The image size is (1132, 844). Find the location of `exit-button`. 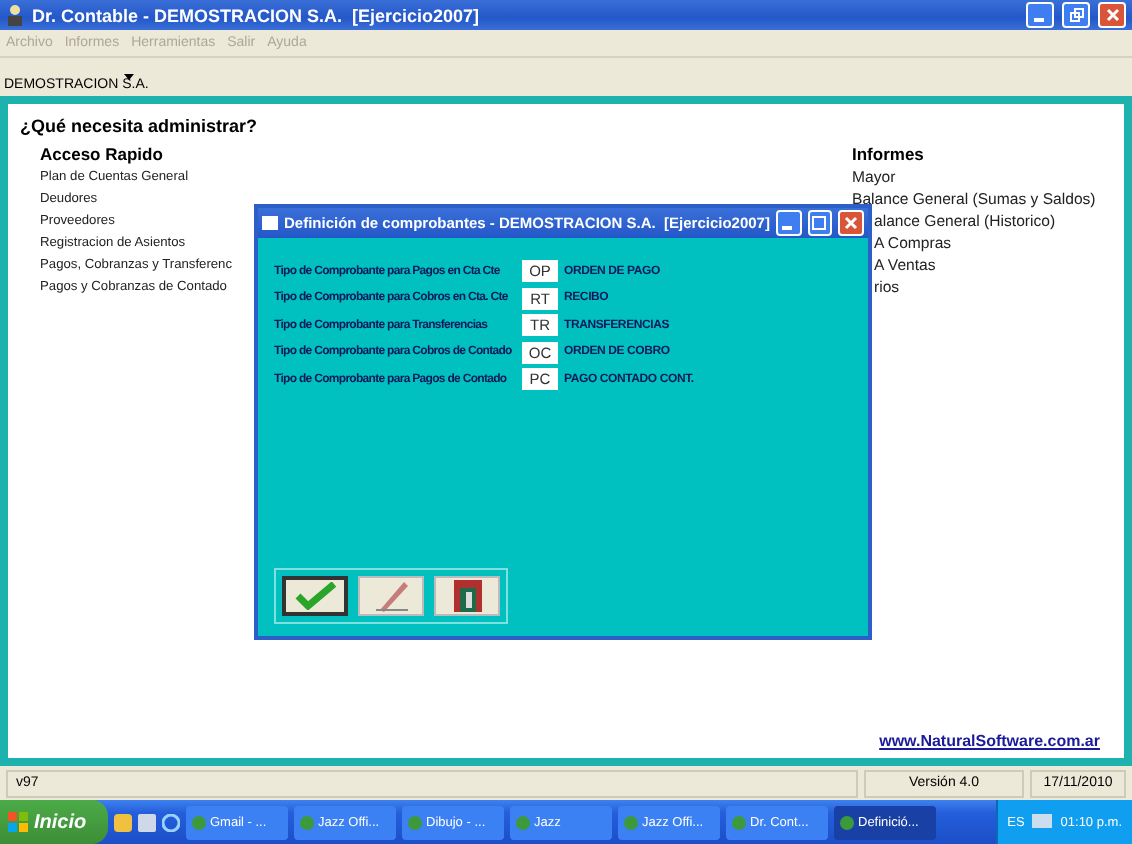

exit-button is located at coordinates (467, 596).